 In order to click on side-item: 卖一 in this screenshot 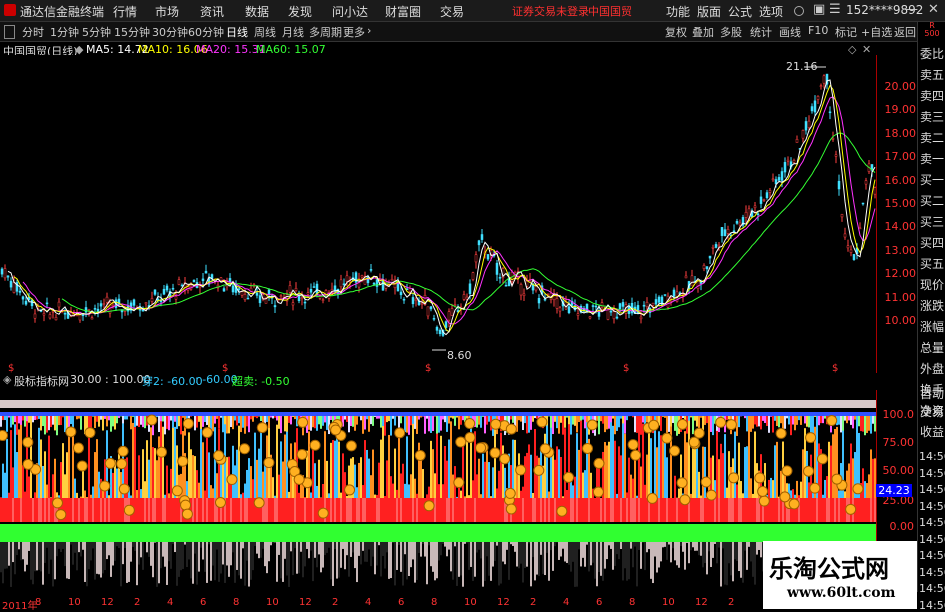, I will do `click(932, 159)`.